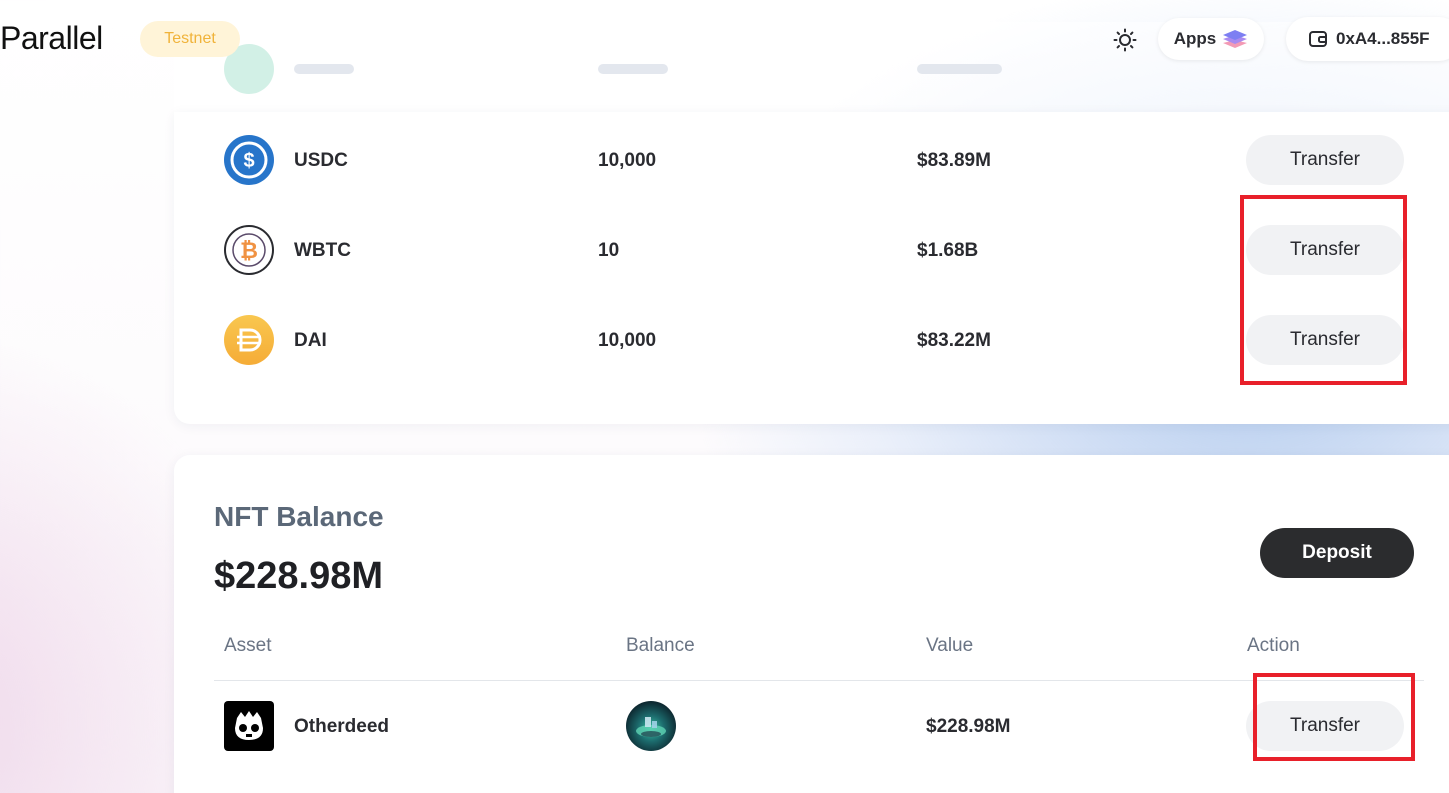 The height and width of the screenshot is (793, 1449). Describe the element at coordinates (811, 160) in the screenshot. I see `token-row-usdc: $ USDC 10,000 $83.89M Transfer` at that location.